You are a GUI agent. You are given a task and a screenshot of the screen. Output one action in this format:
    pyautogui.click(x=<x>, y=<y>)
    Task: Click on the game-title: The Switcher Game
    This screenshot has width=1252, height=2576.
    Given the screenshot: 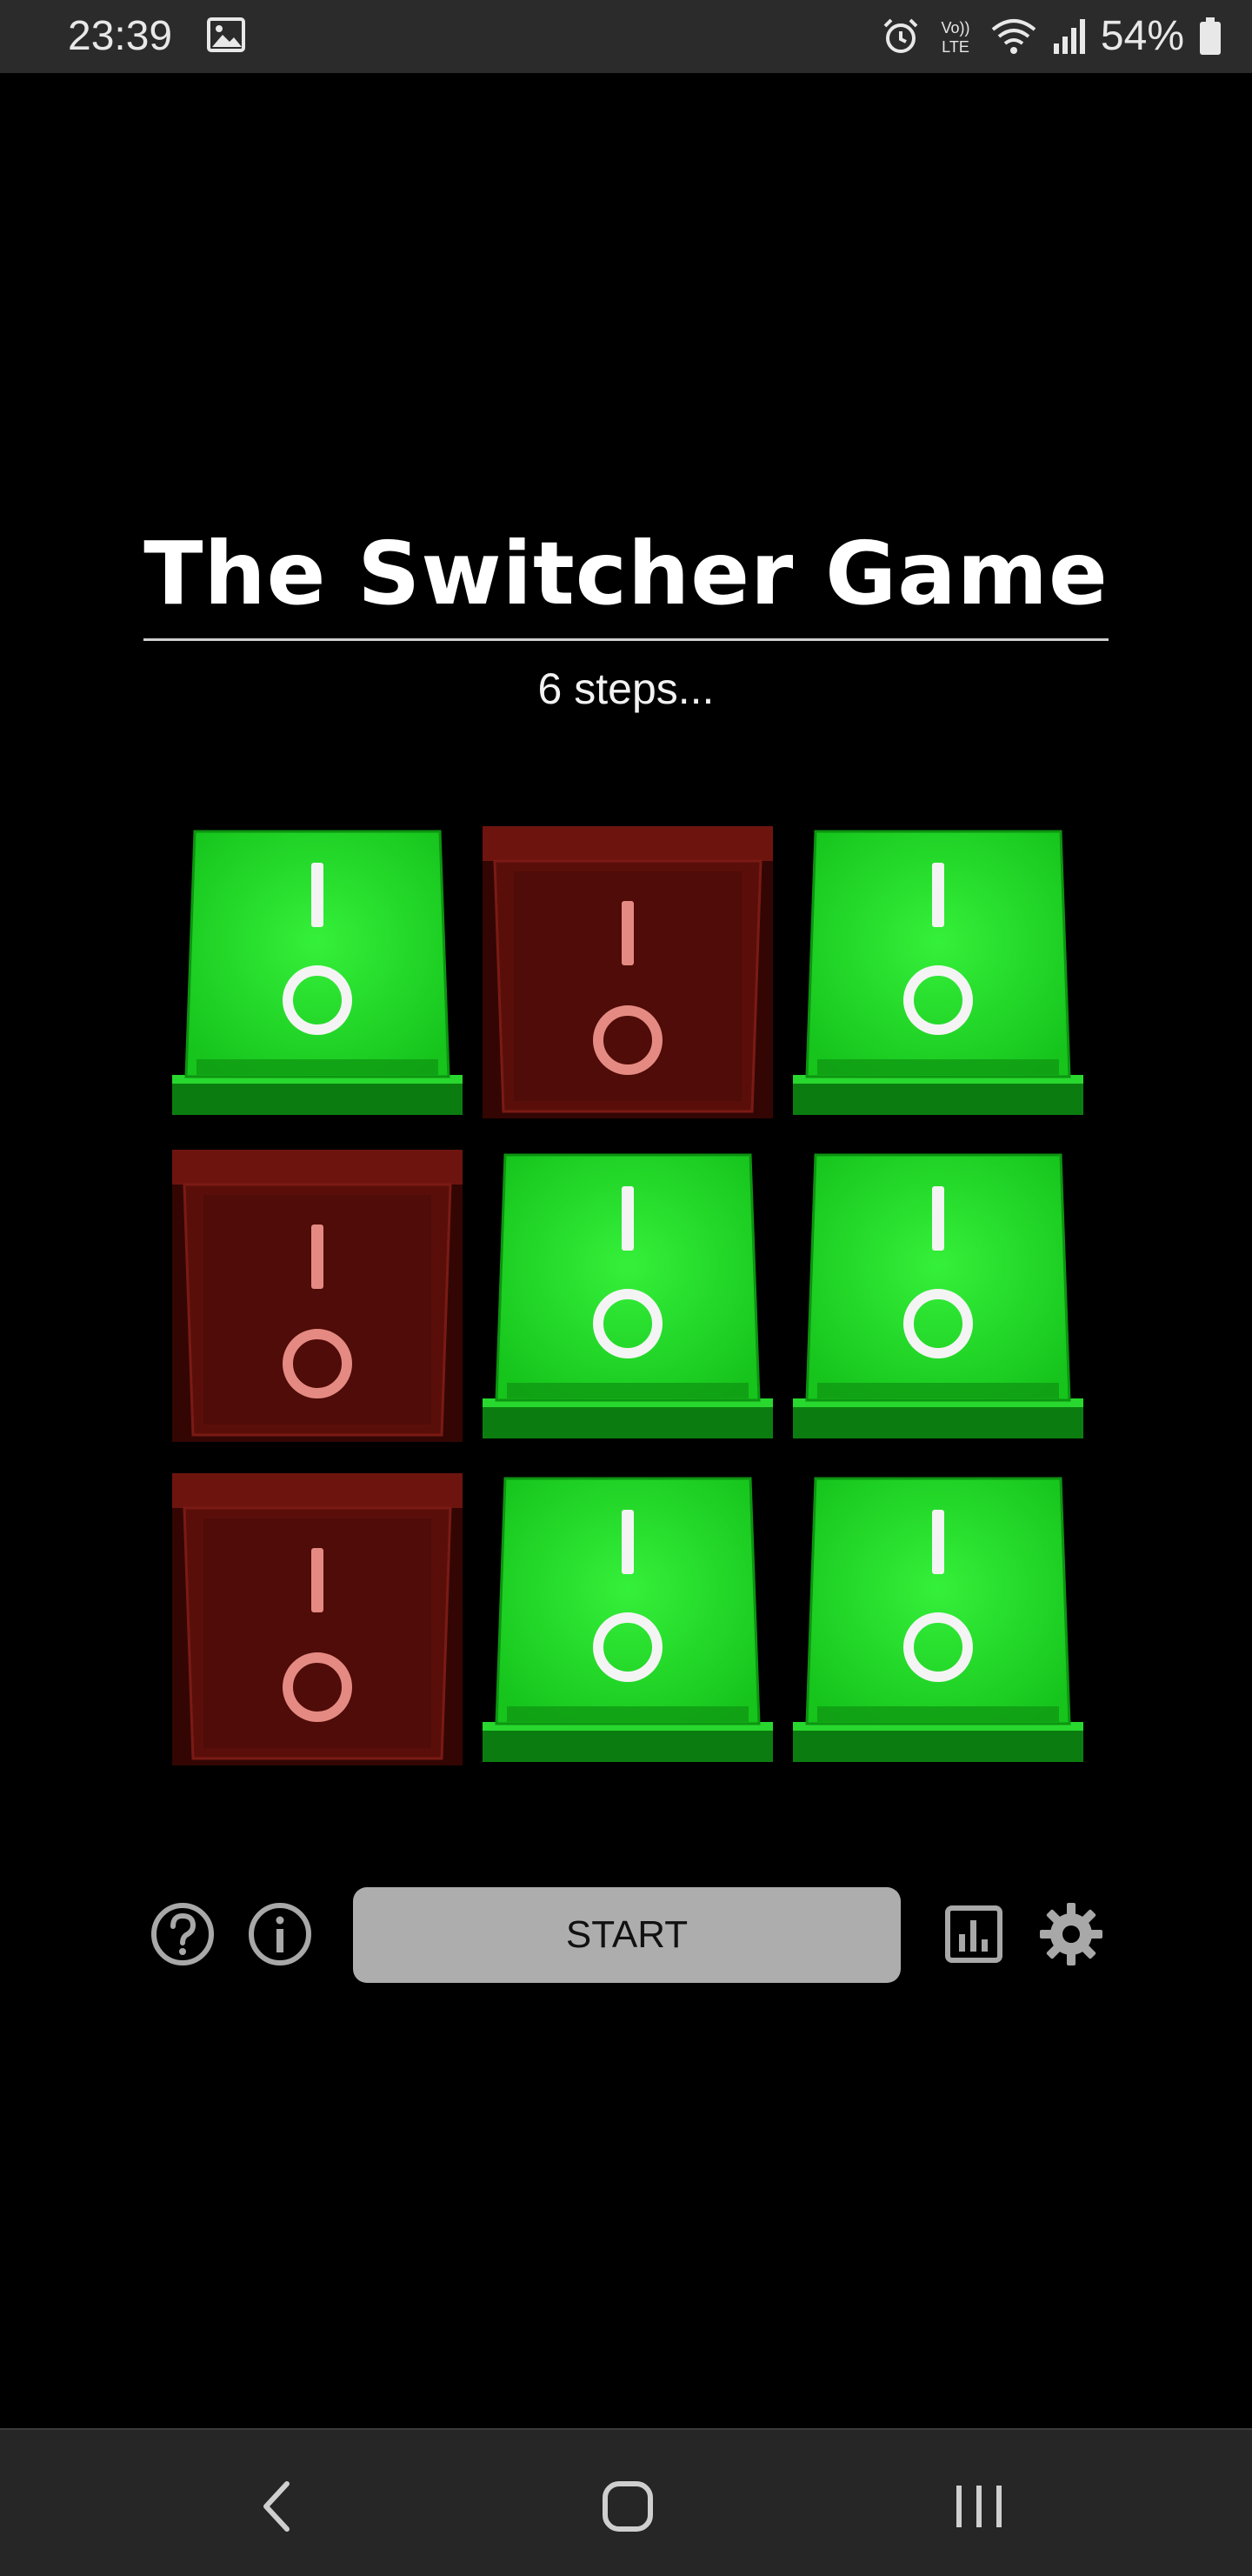 What is the action you would take?
    pyautogui.click(x=626, y=581)
    